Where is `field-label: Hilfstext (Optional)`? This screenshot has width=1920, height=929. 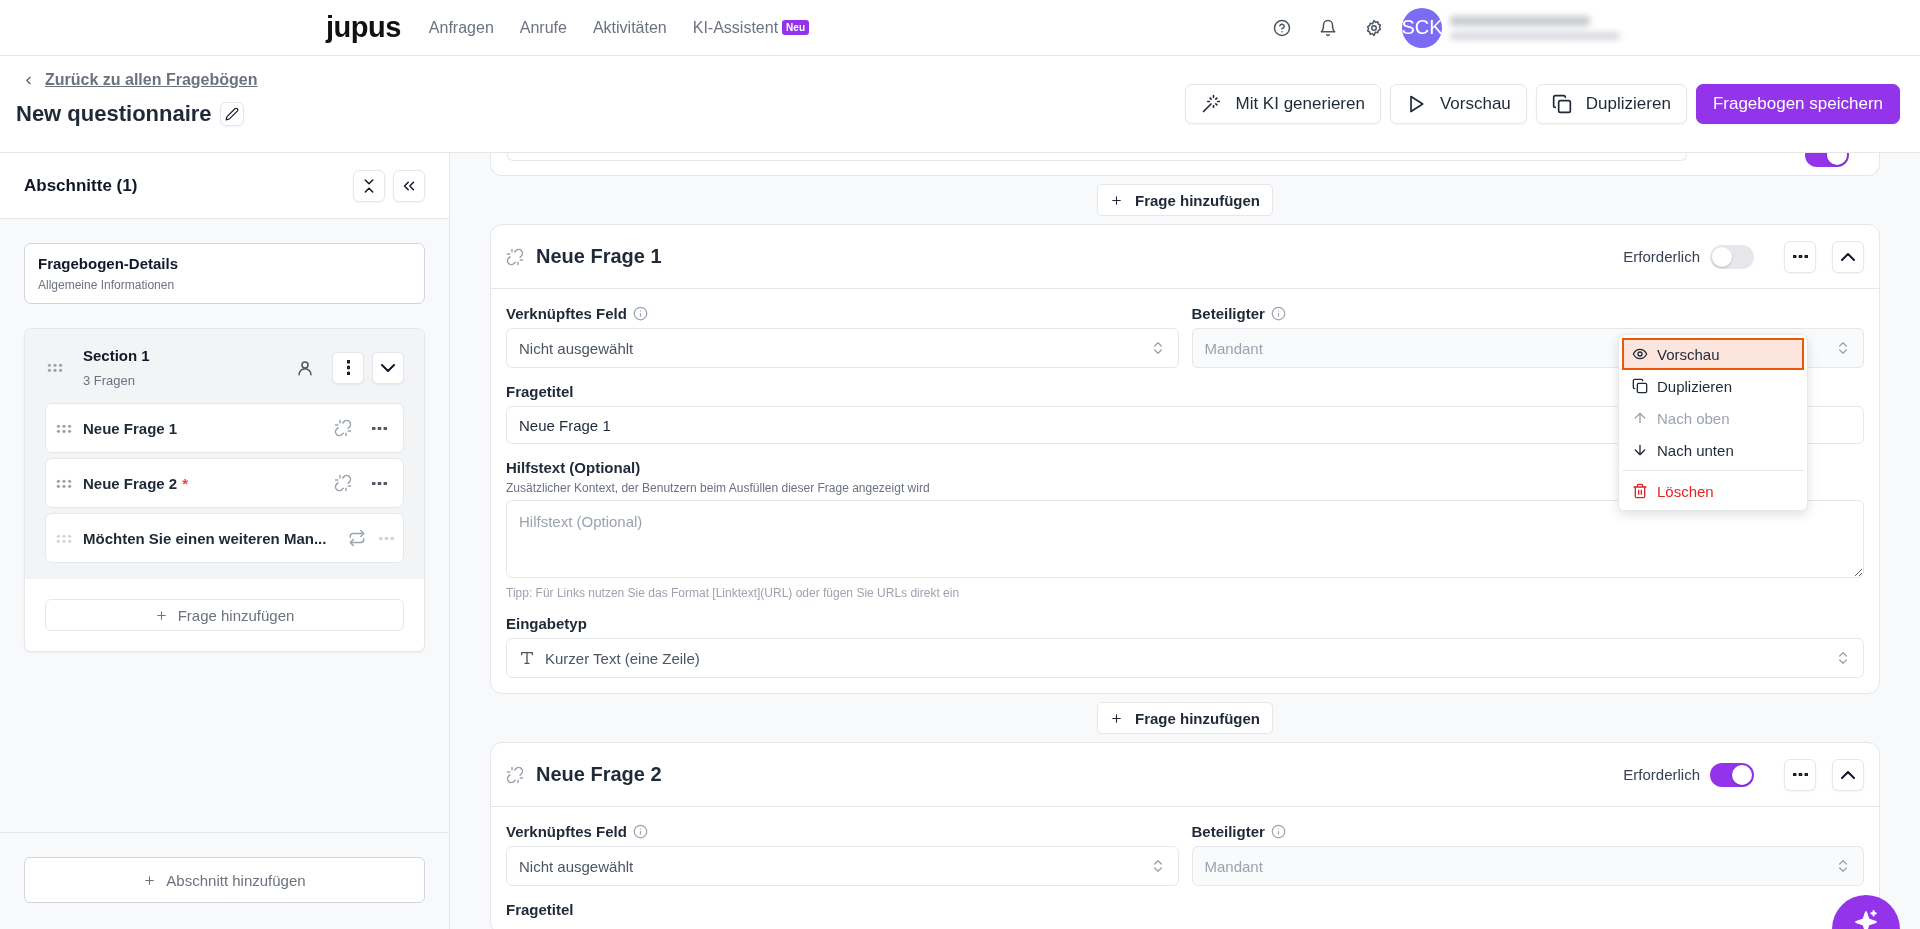 field-label: Hilfstext (Optional) is located at coordinates (573, 467).